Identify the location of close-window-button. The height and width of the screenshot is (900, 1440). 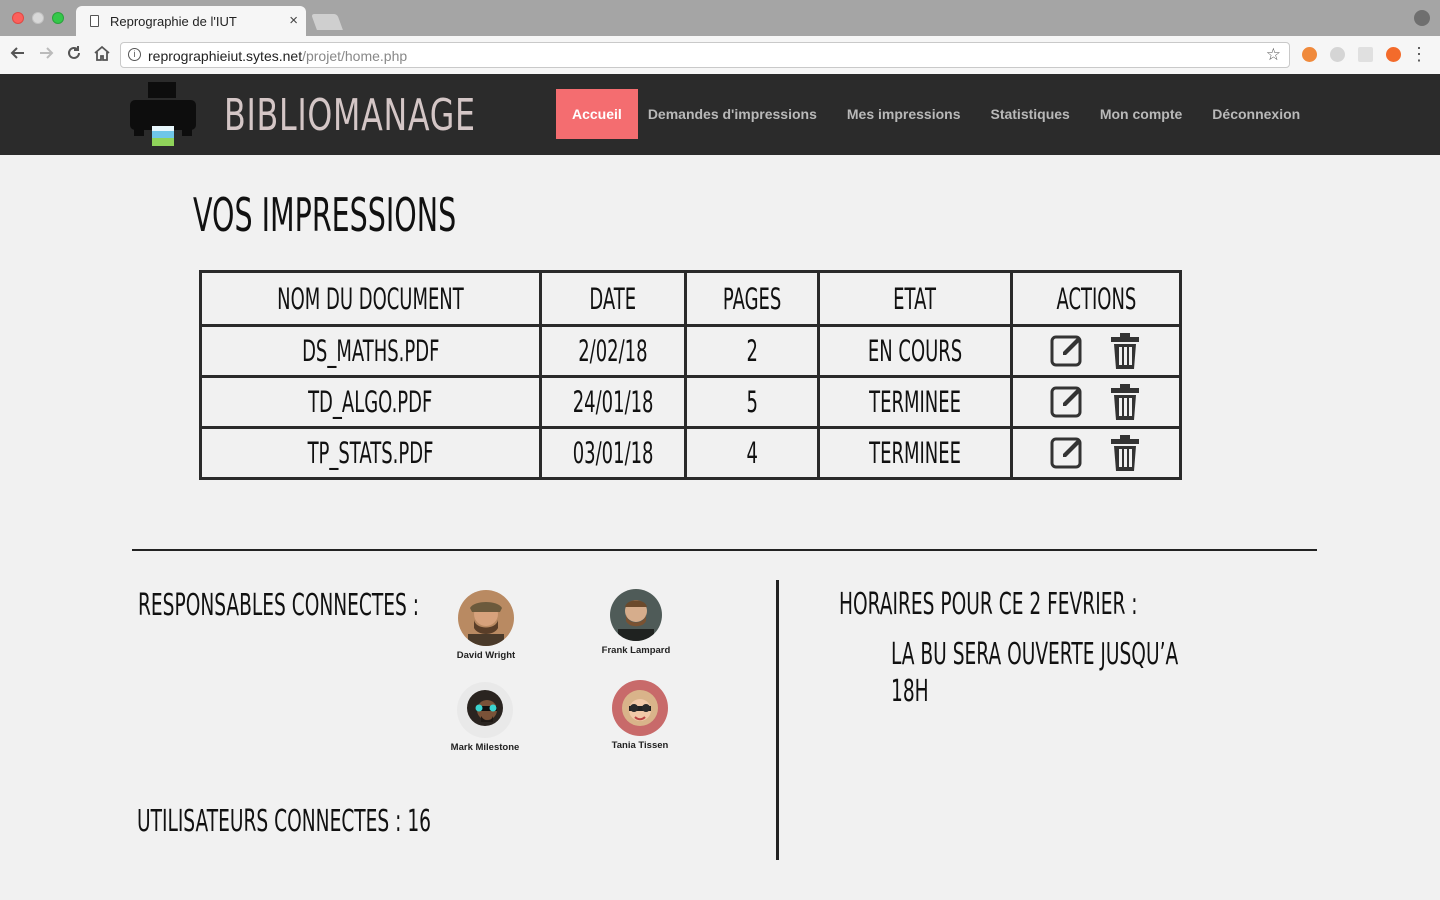
(18, 18).